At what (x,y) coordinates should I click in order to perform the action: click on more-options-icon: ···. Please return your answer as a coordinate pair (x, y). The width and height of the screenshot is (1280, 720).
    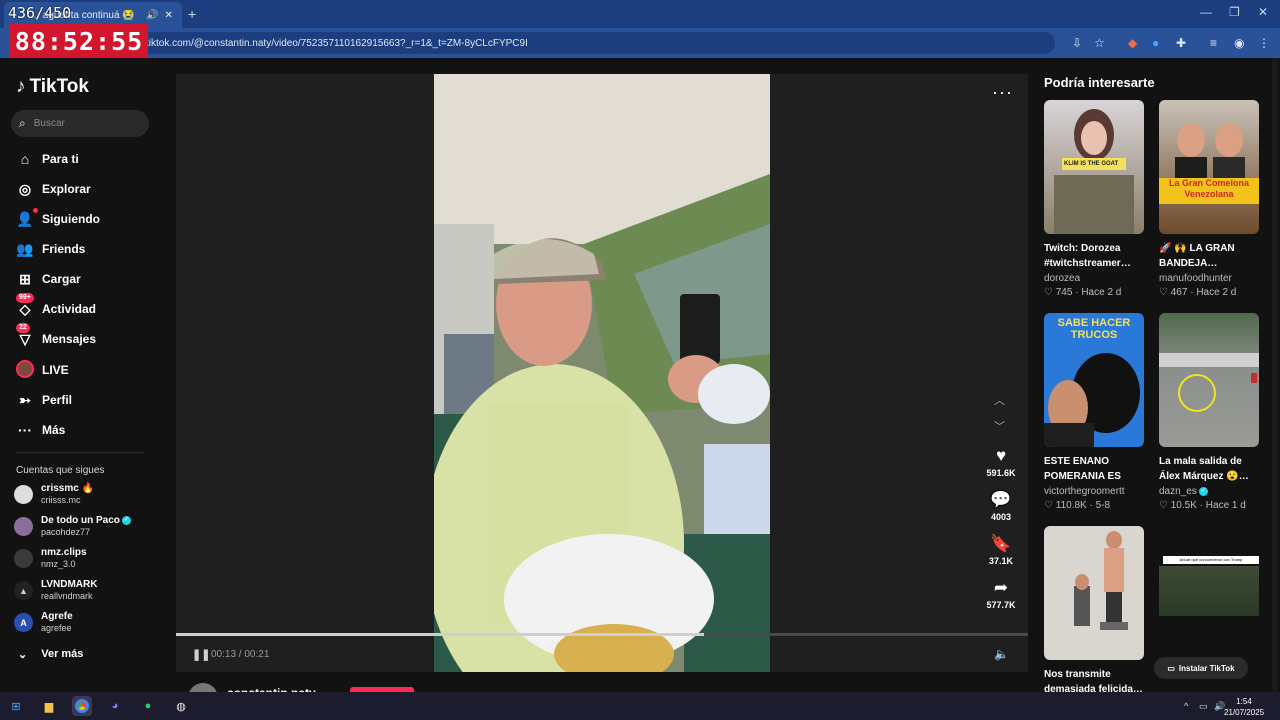
    Looking at the image, I should click on (1002, 92).